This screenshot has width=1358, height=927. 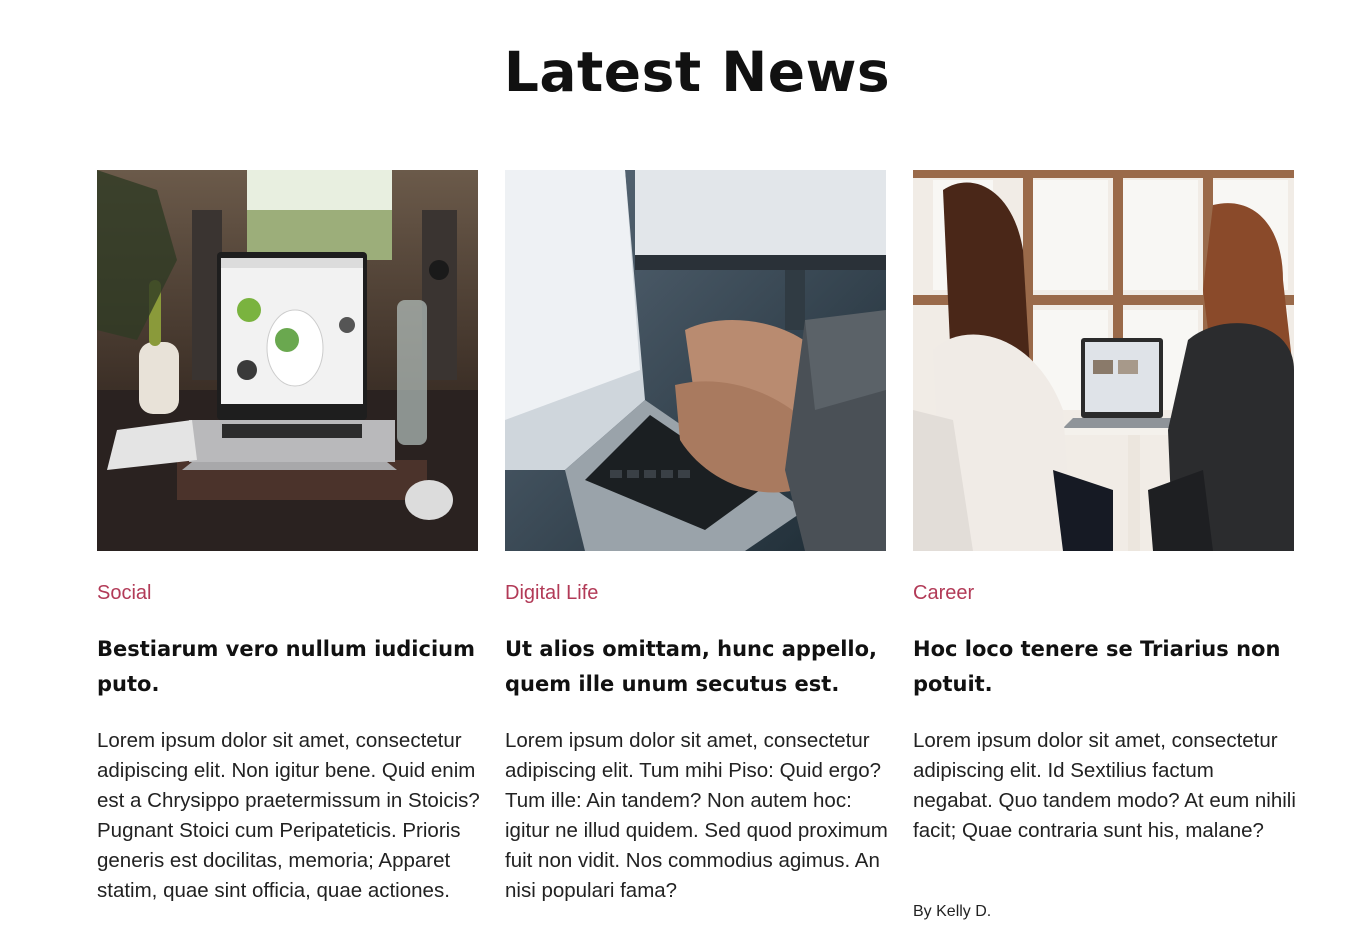 I want to click on post-image-laptop-desk, so click(x=287, y=360).